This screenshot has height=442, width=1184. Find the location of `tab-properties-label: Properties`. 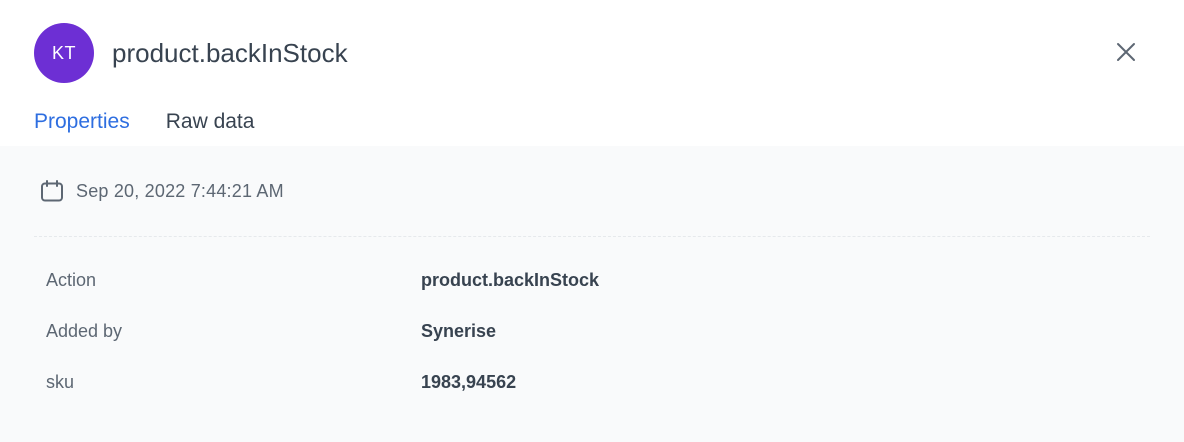

tab-properties-label: Properties is located at coordinates (82, 121).